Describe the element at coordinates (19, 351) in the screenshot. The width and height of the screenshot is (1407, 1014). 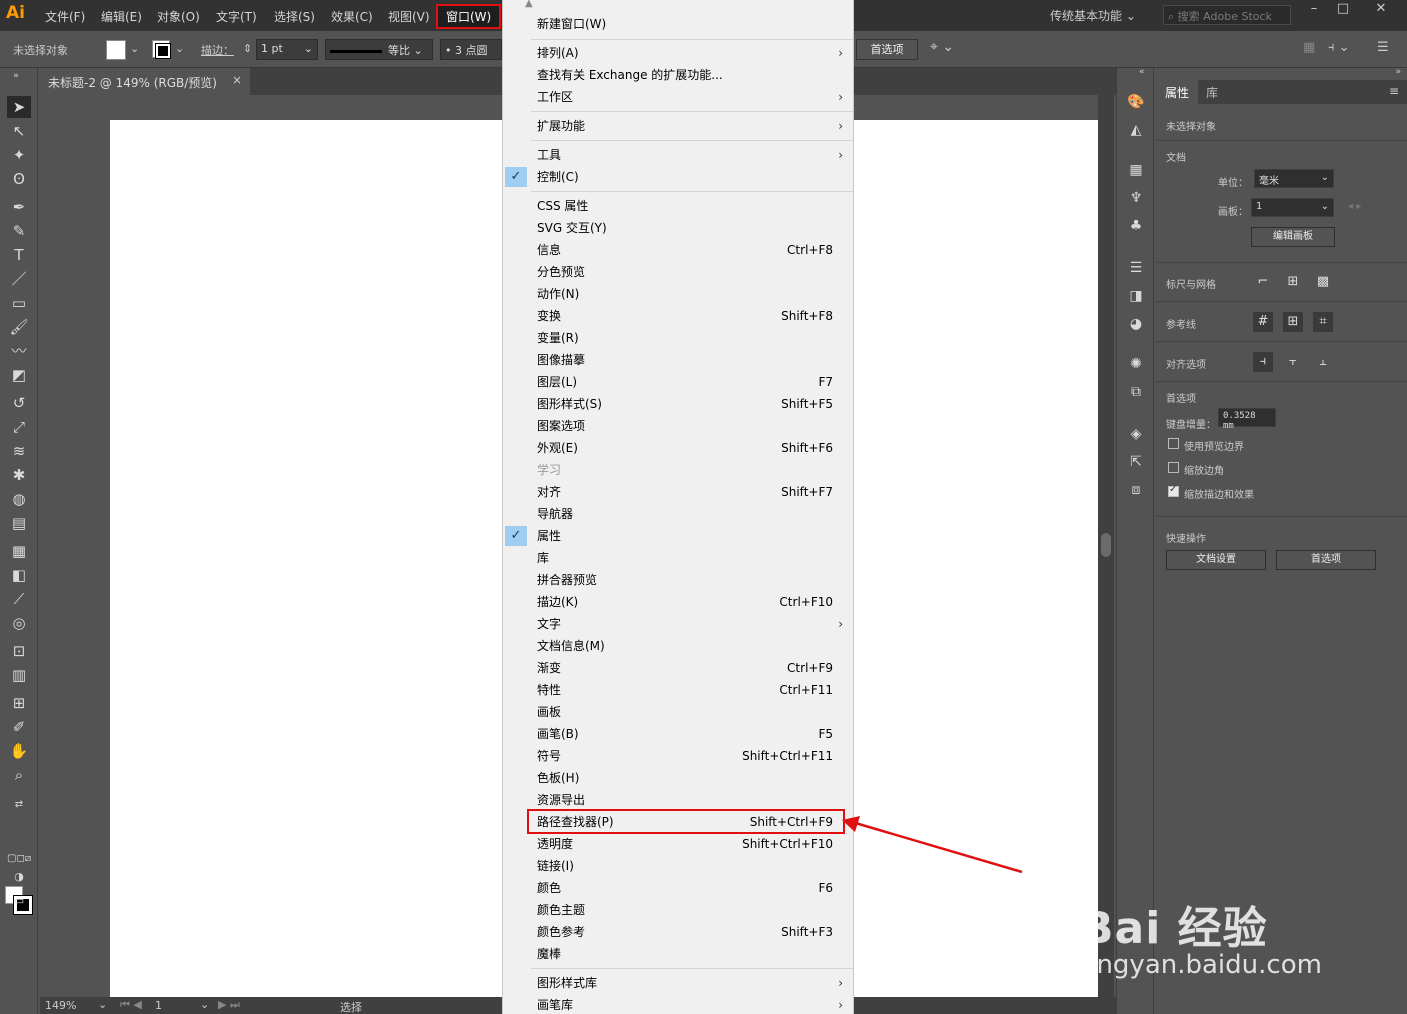
I see `shaper-tool-icon: 〰` at that location.